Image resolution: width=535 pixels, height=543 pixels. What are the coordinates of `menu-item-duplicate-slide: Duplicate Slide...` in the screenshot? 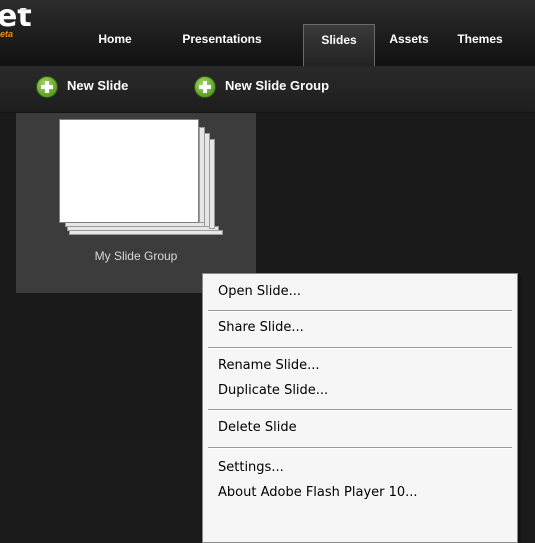 It's located at (273, 390).